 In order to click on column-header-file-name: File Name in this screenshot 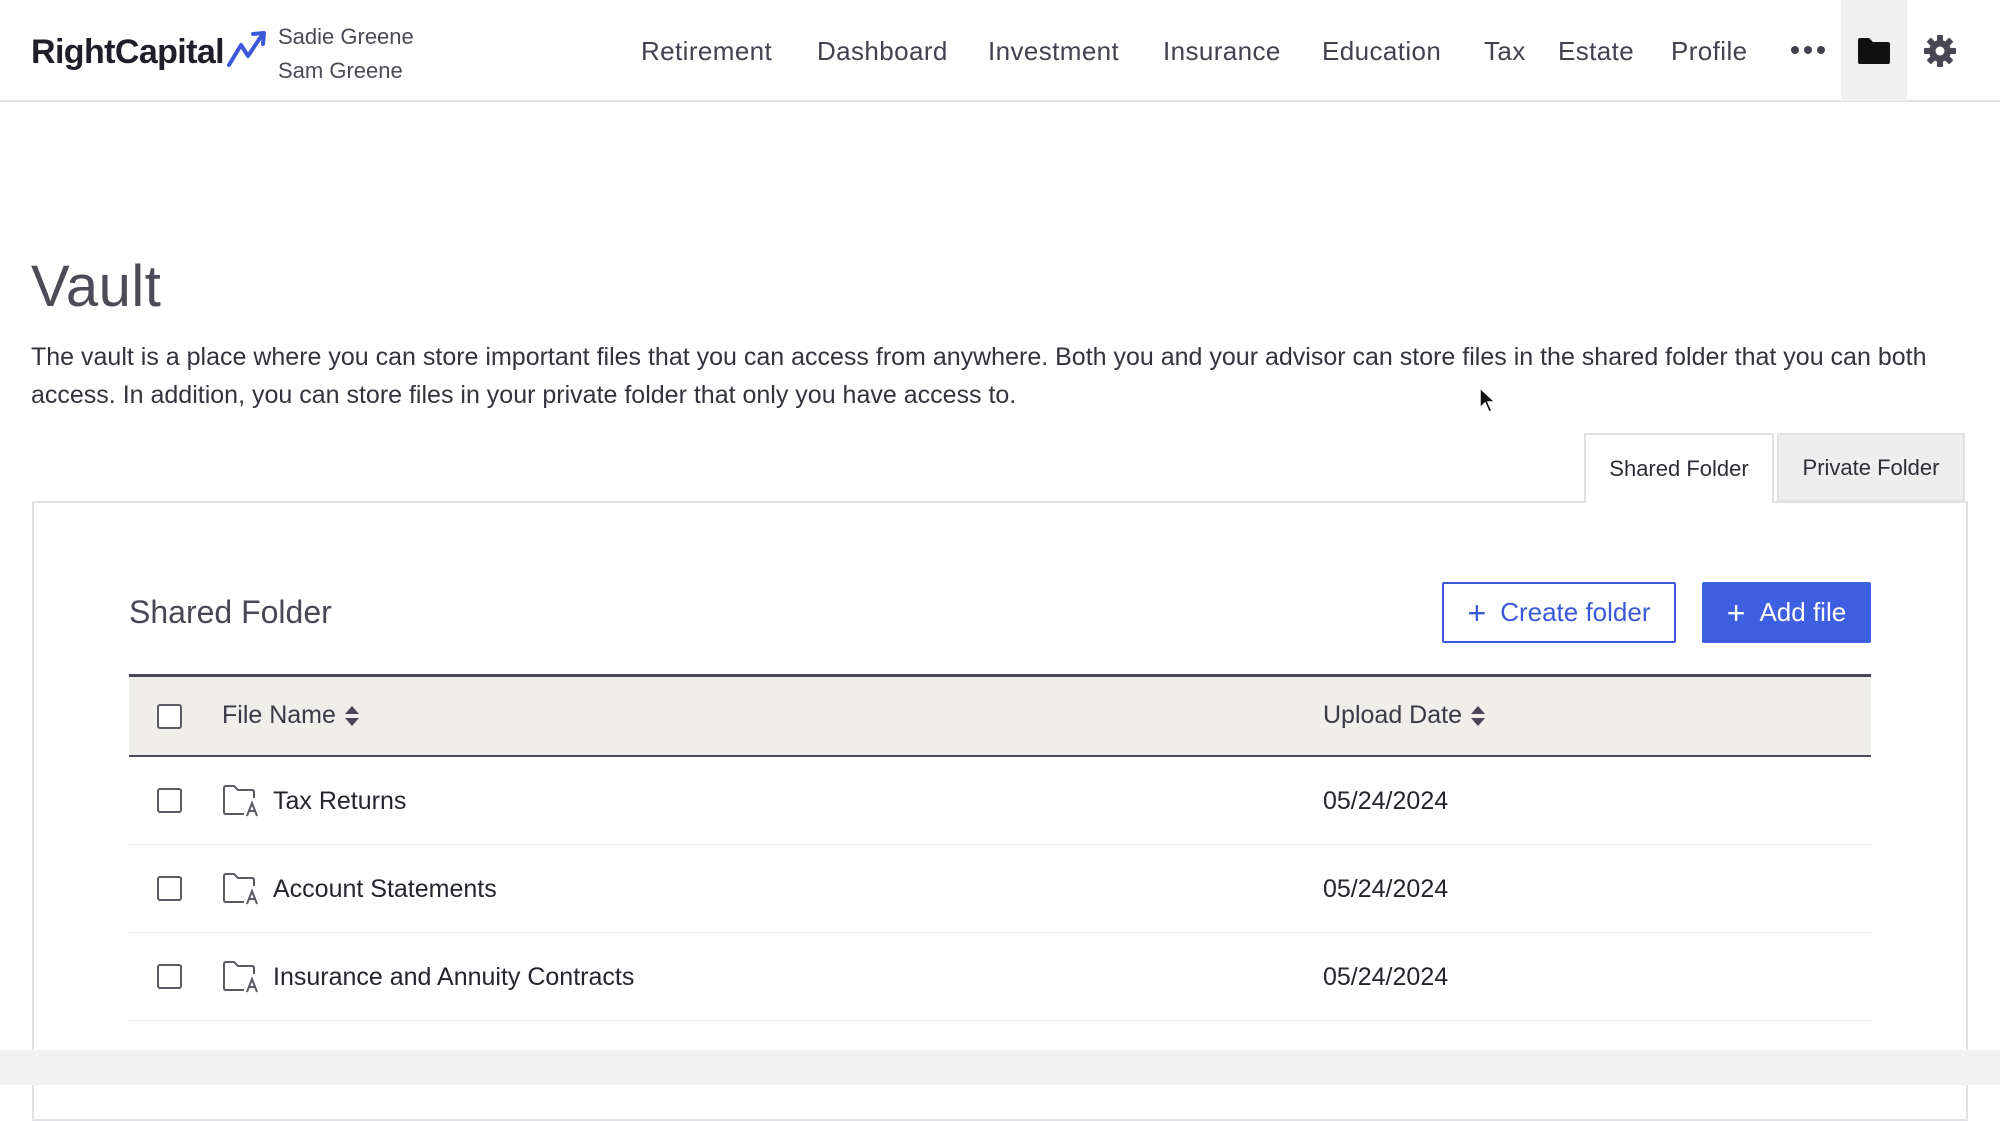, I will do `click(291, 715)`.